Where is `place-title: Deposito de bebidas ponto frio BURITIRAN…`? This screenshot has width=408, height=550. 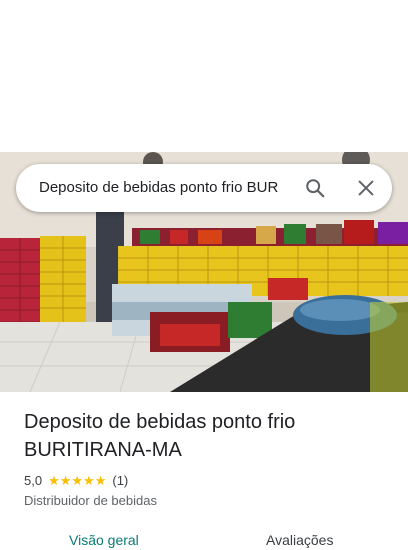
place-title: Deposito de bebidas ponto frio BURITIRAN… is located at coordinates (160, 436).